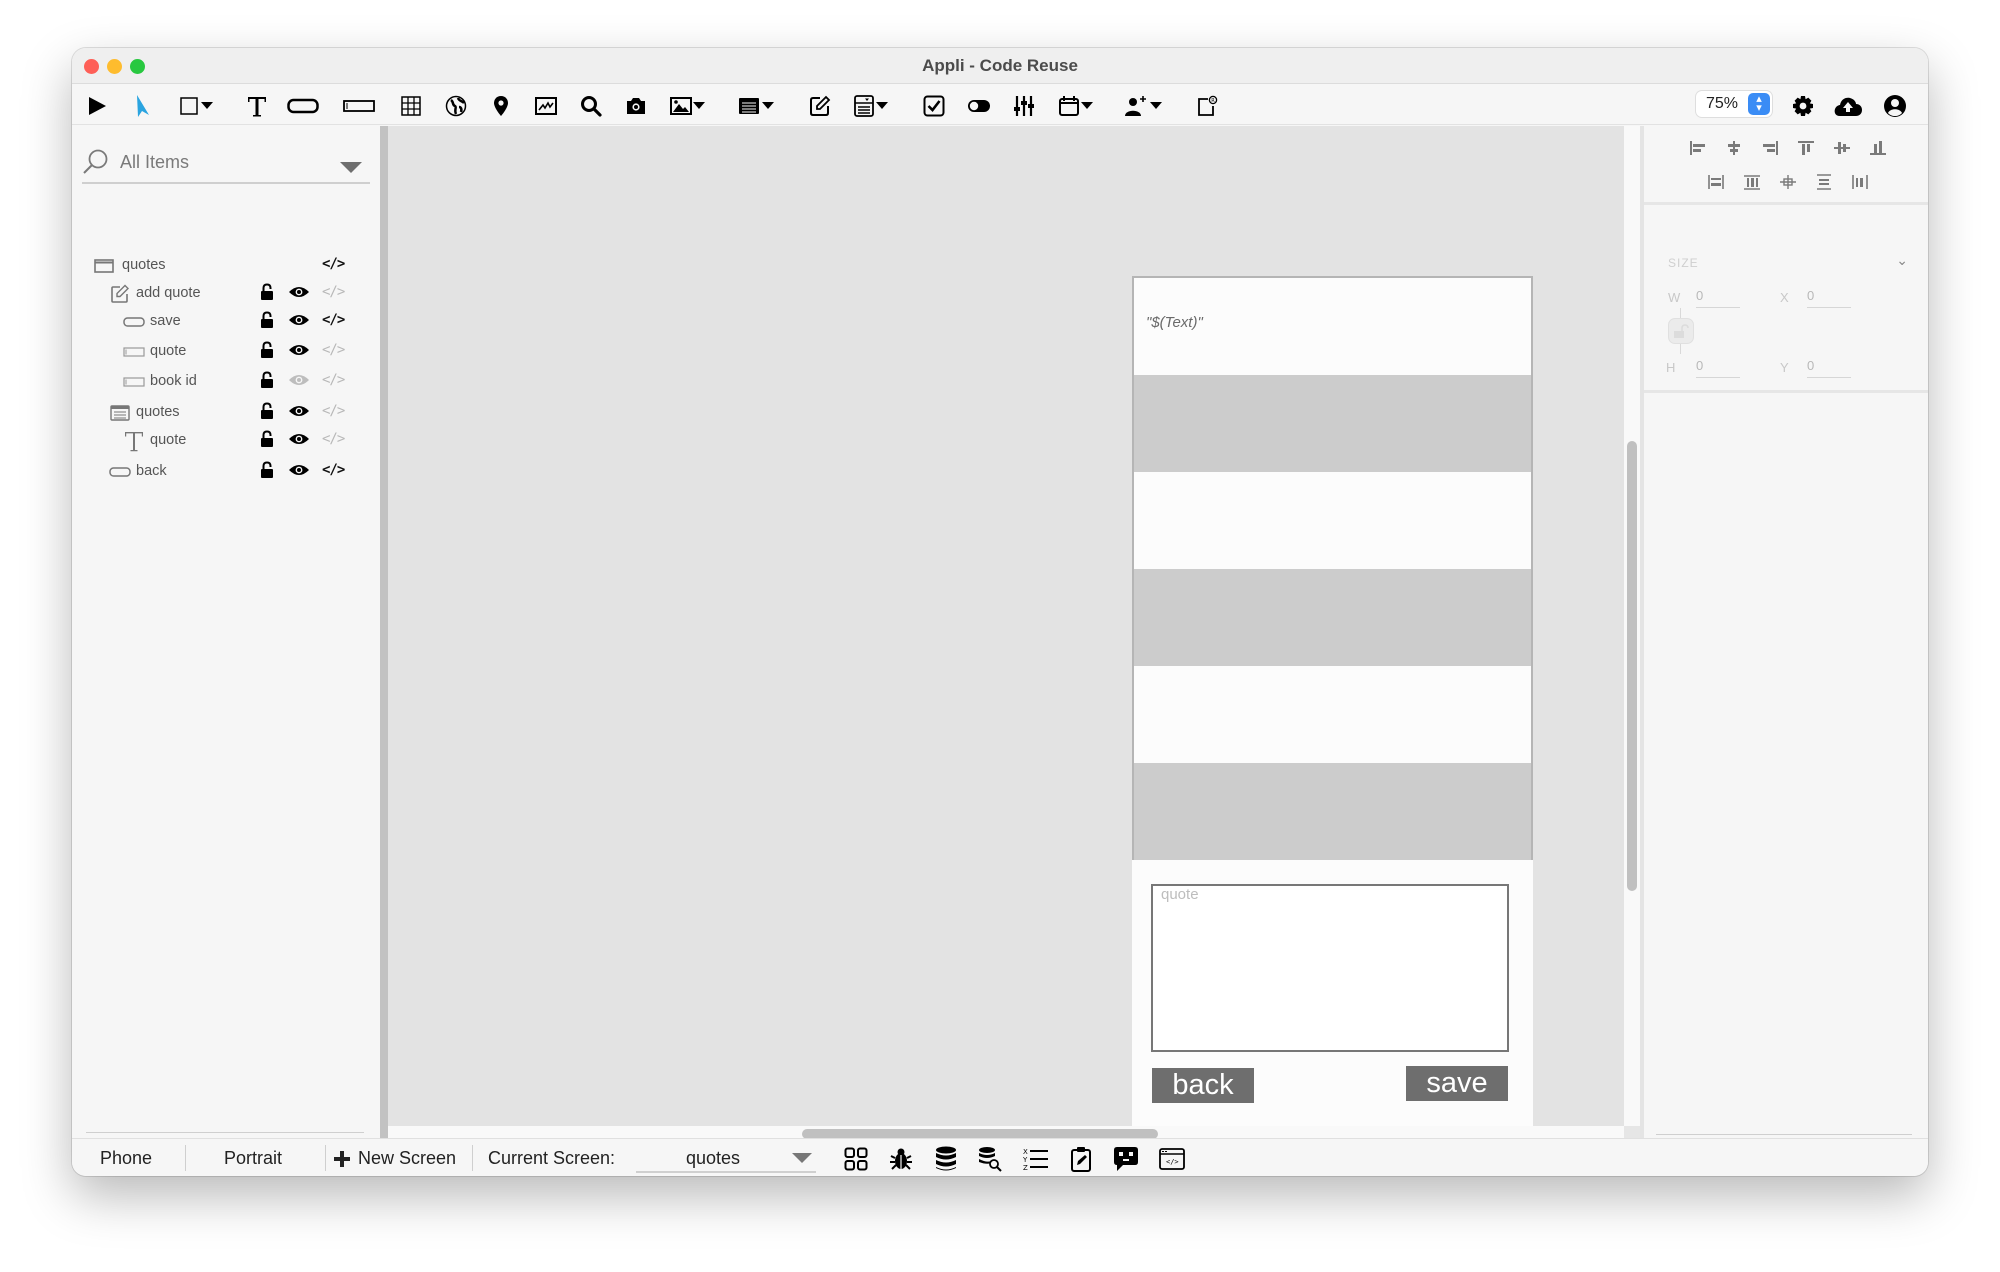 This screenshot has width=2000, height=1272. I want to click on space-evenly-horizontal-icon, so click(1860, 182).